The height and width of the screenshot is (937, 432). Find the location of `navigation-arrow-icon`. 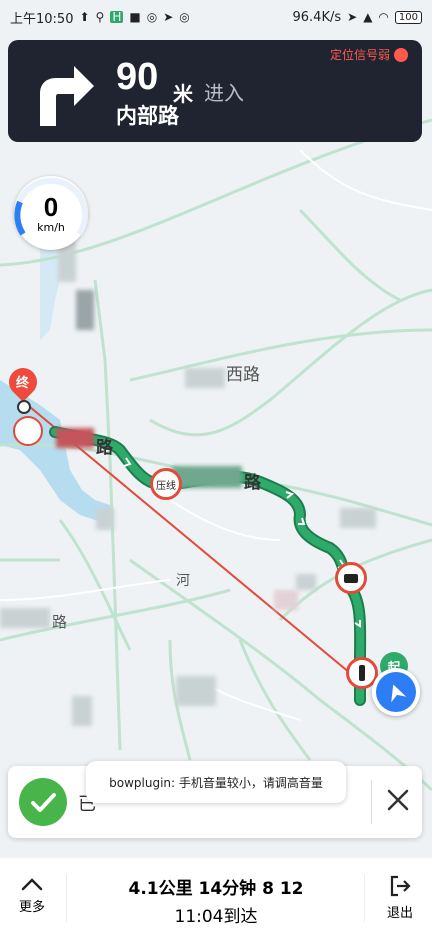

navigation-arrow-icon is located at coordinates (399, 693).